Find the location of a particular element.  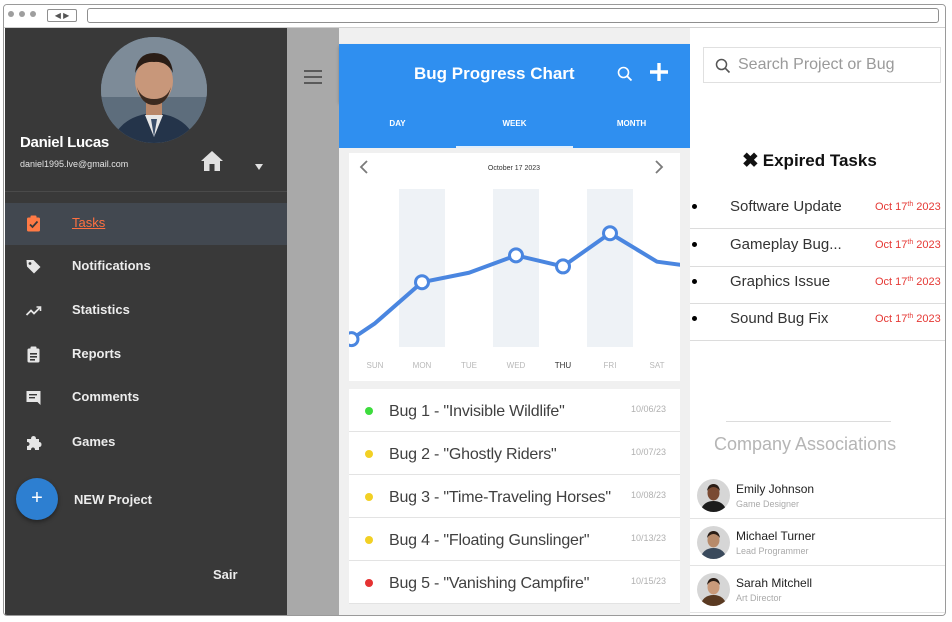

tab-day: DAY is located at coordinates (397, 125).